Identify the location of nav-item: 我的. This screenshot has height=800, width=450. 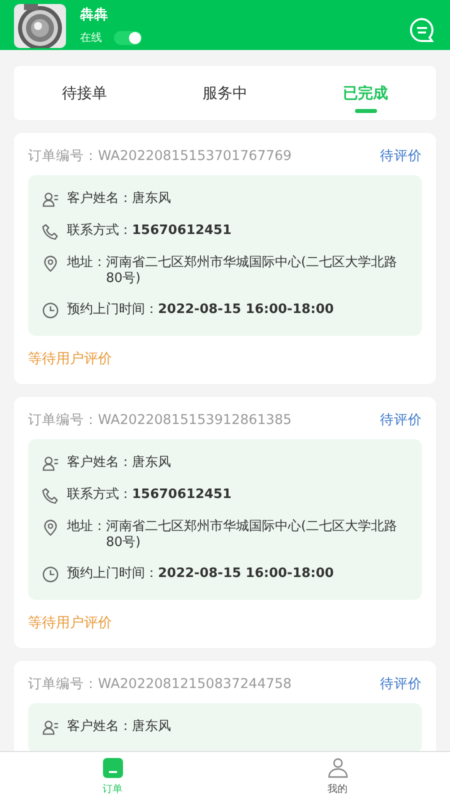
(337, 776).